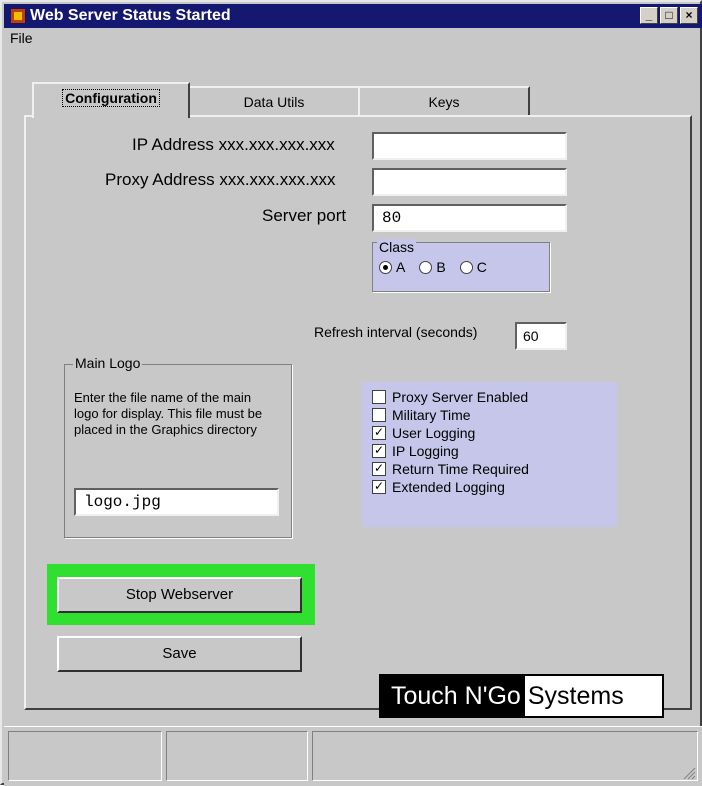  What do you see at coordinates (108, 363) in the screenshot?
I see `main-logo-legend: Main Logo` at bounding box center [108, 363].